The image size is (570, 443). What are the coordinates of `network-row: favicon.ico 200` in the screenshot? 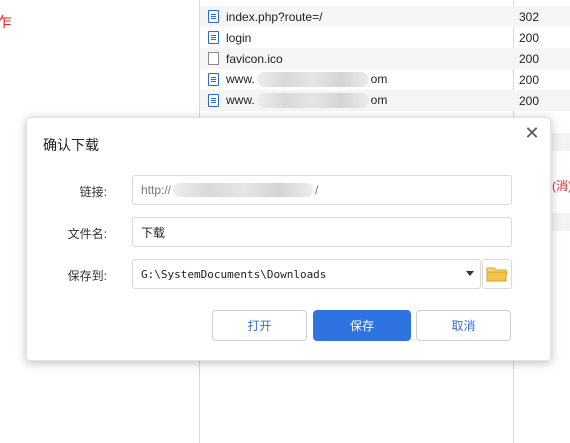 It's located at (385, 58).